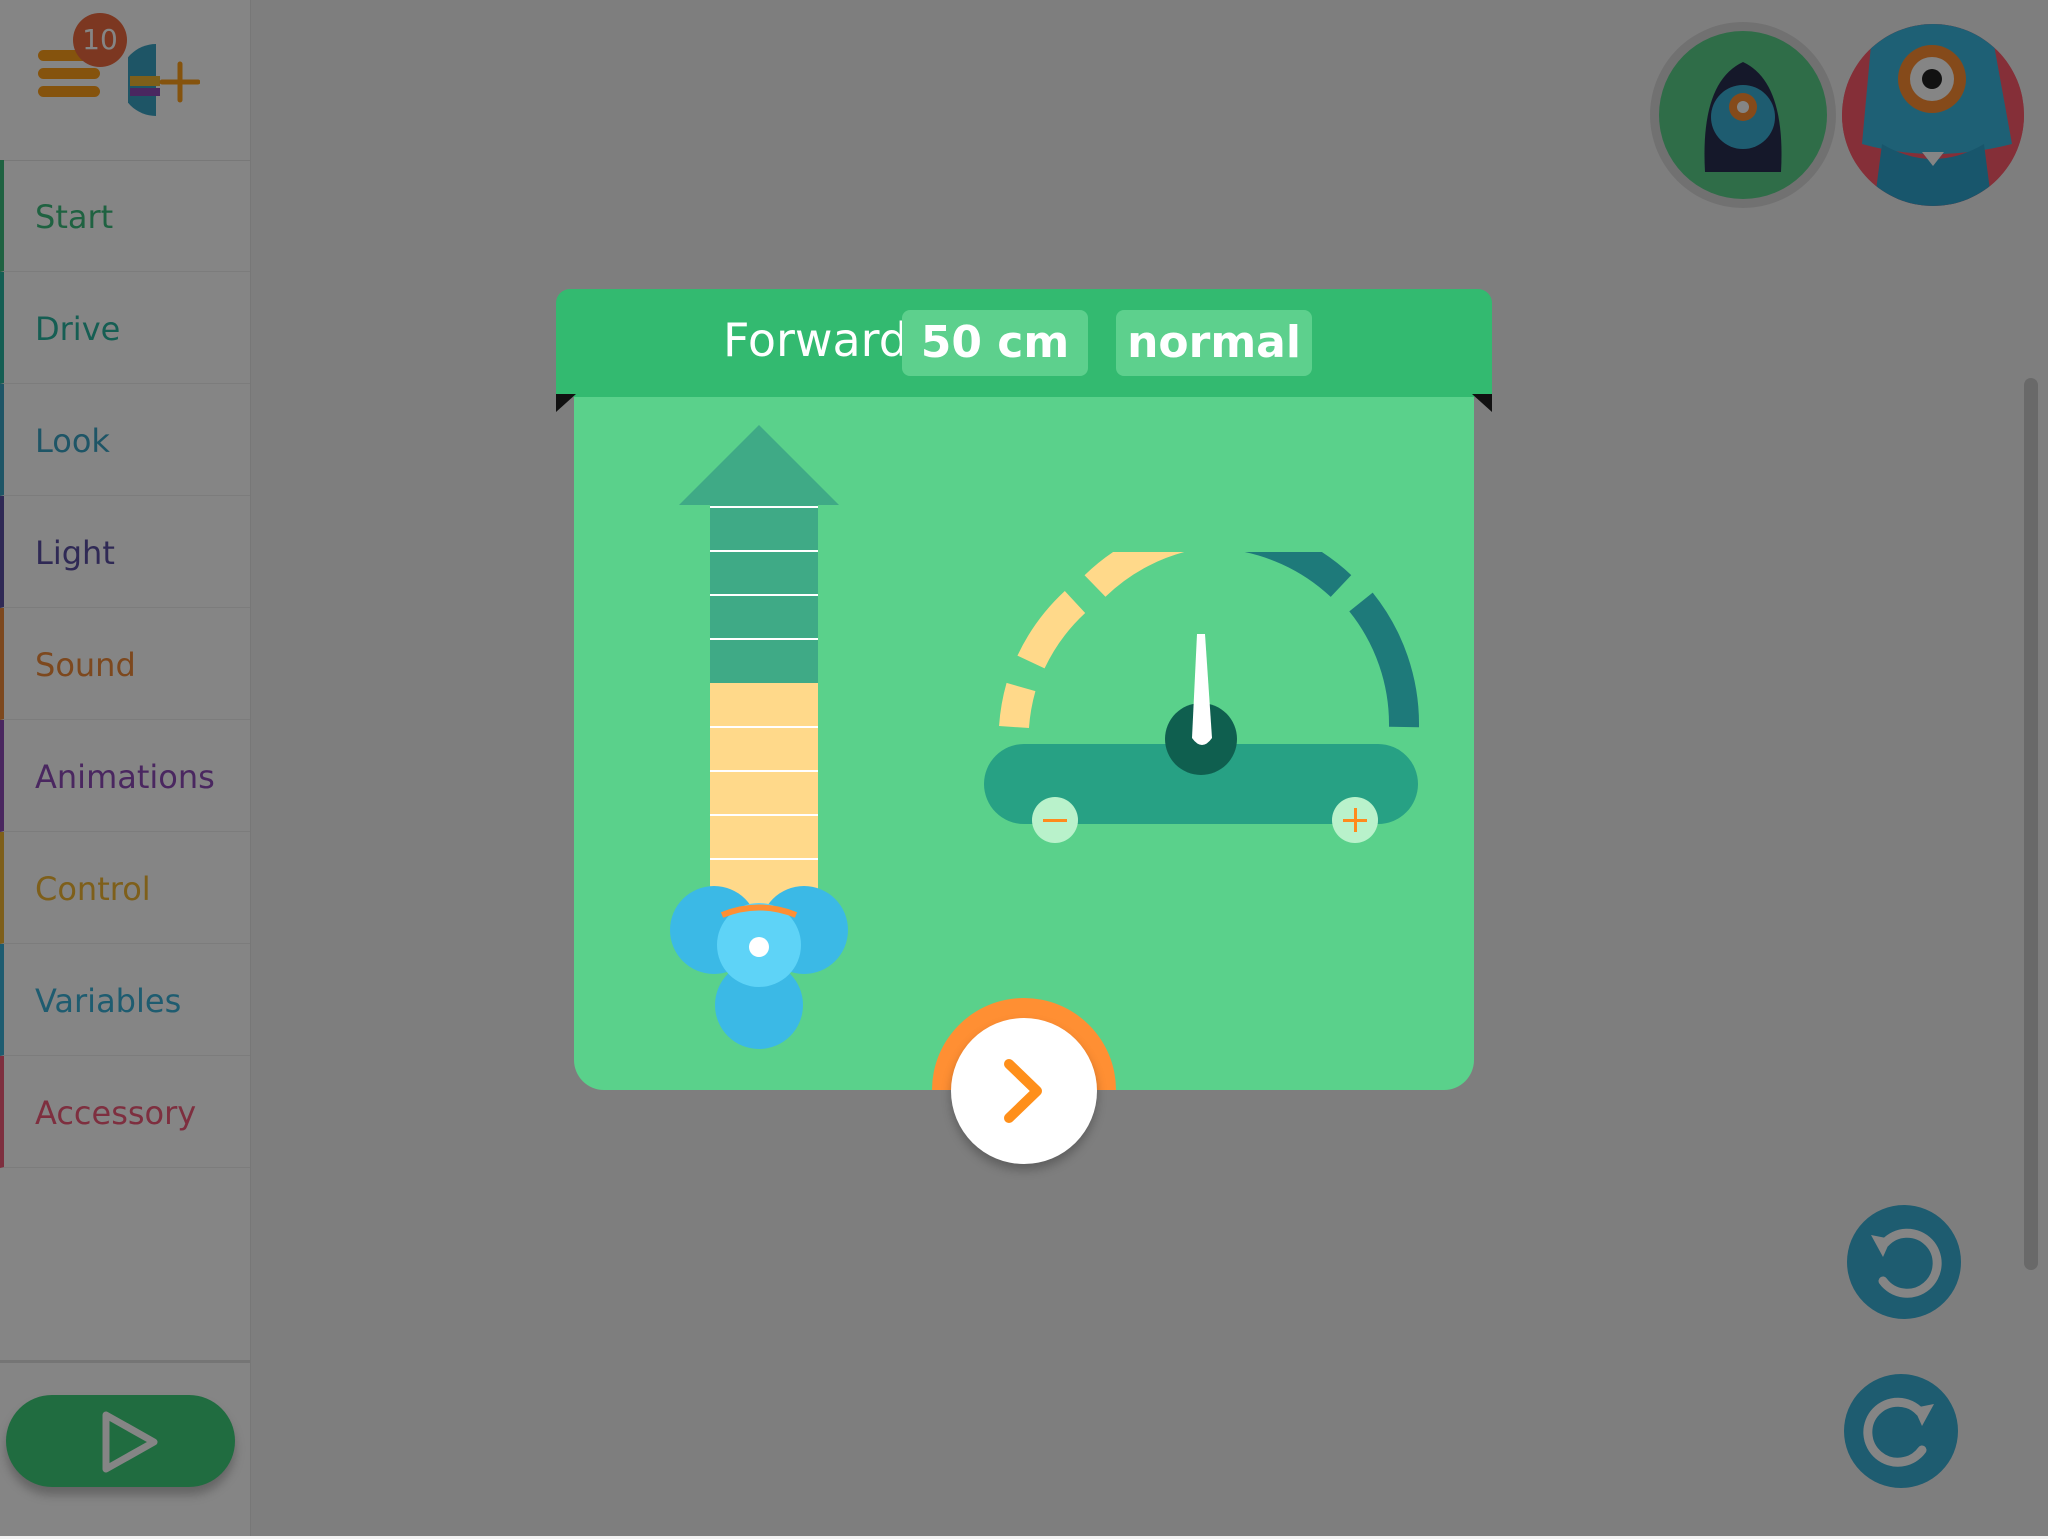  What do you see at coordinates (815, 340) in the screenshot?
I see `block-title: Forward` at bounding box center [815, 340].